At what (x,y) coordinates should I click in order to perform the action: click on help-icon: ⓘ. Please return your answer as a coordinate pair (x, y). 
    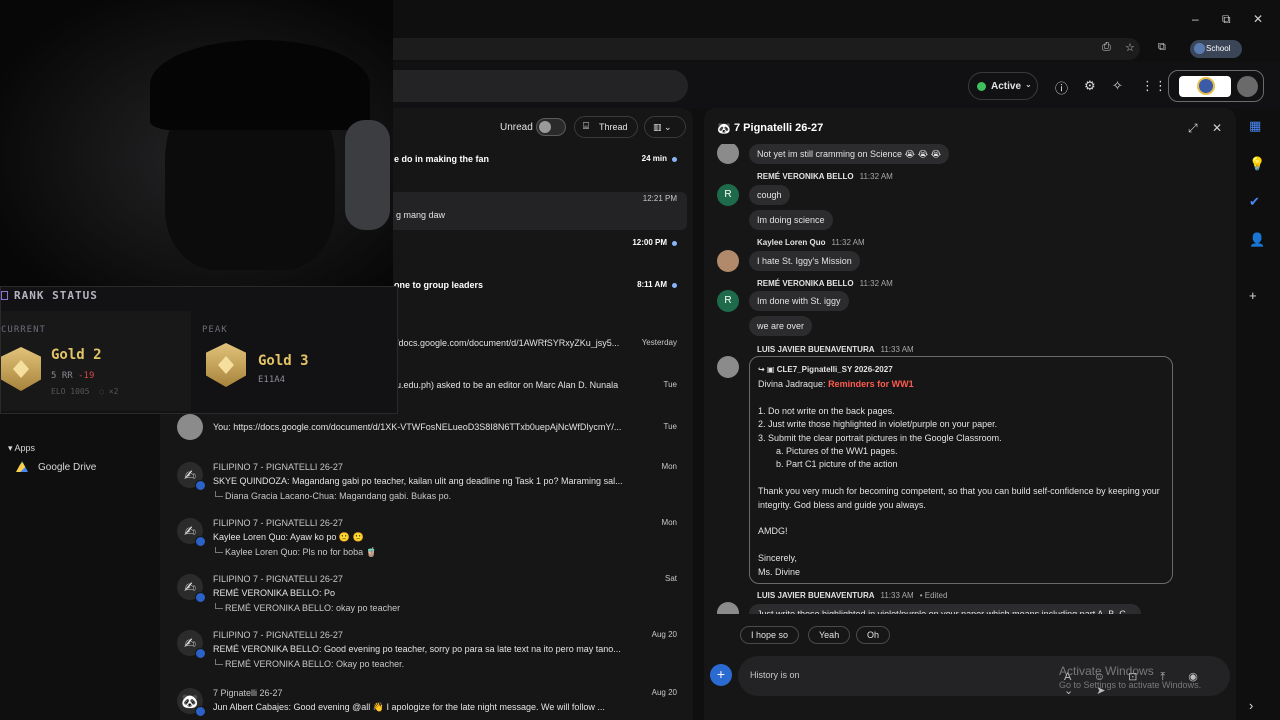
    Looking at the image, I should click on (1061, 87).